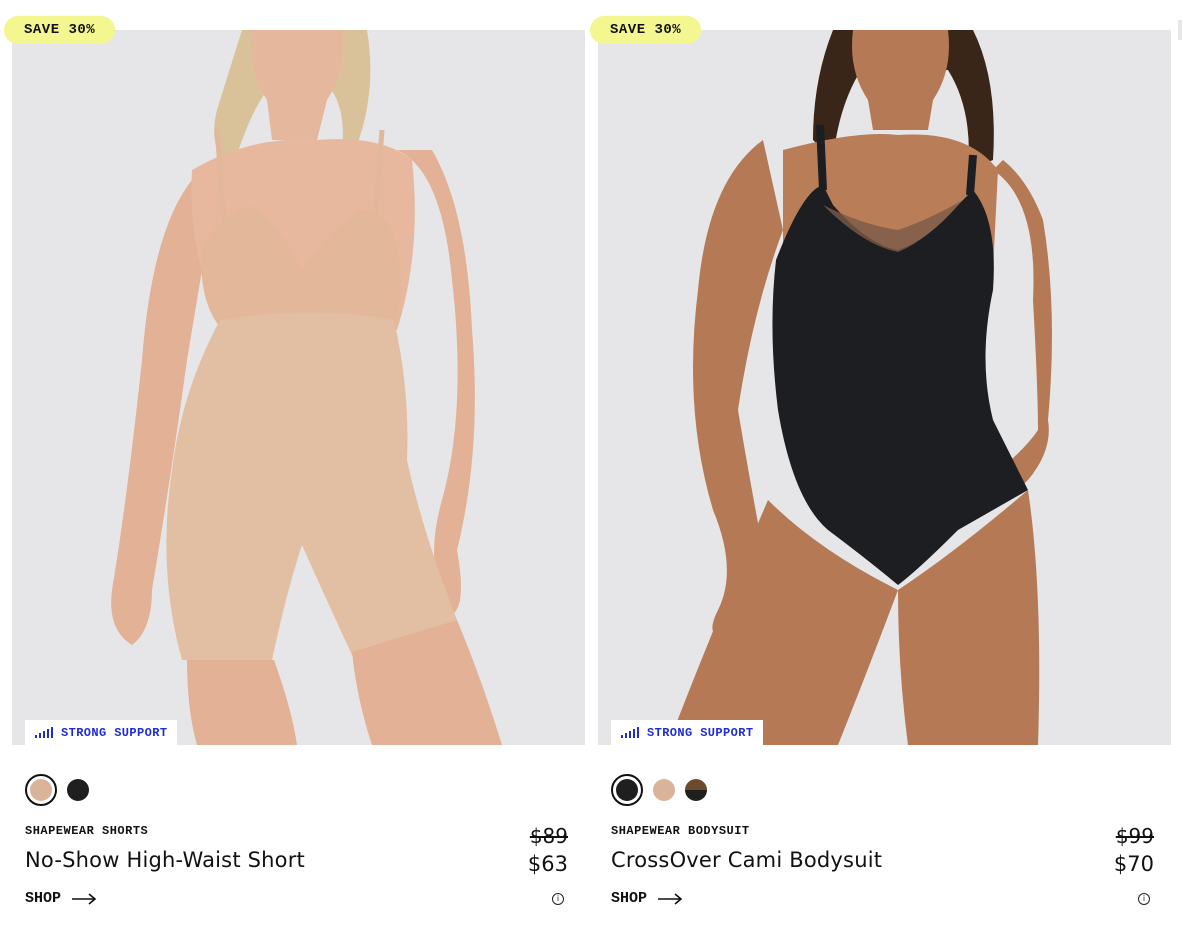 This screenshot has height=939, width=1182. What do you see at coordinates (1134, 836) in the screenshot?
I see `original-price: $99` at bounding box center [1134, 836].